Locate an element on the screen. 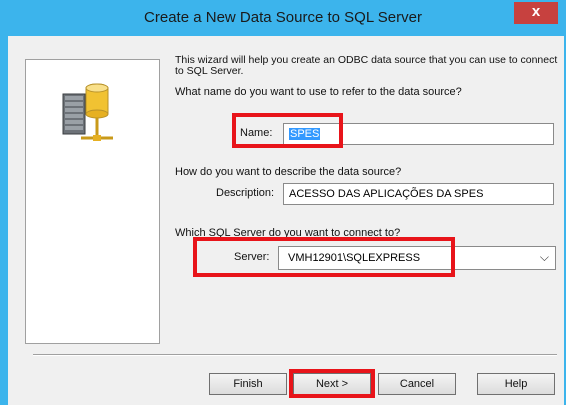 This screenshot has height=405, width=566. window-title: Create a New Data Source to SQL Server is located at coordinates (283, 17).